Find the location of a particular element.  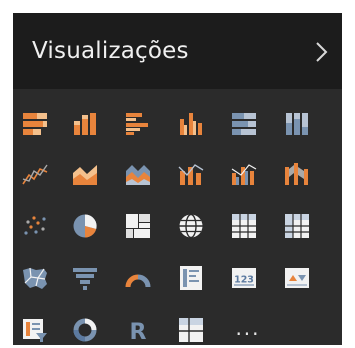

funnel-icon is located at coordinates (85, 279).